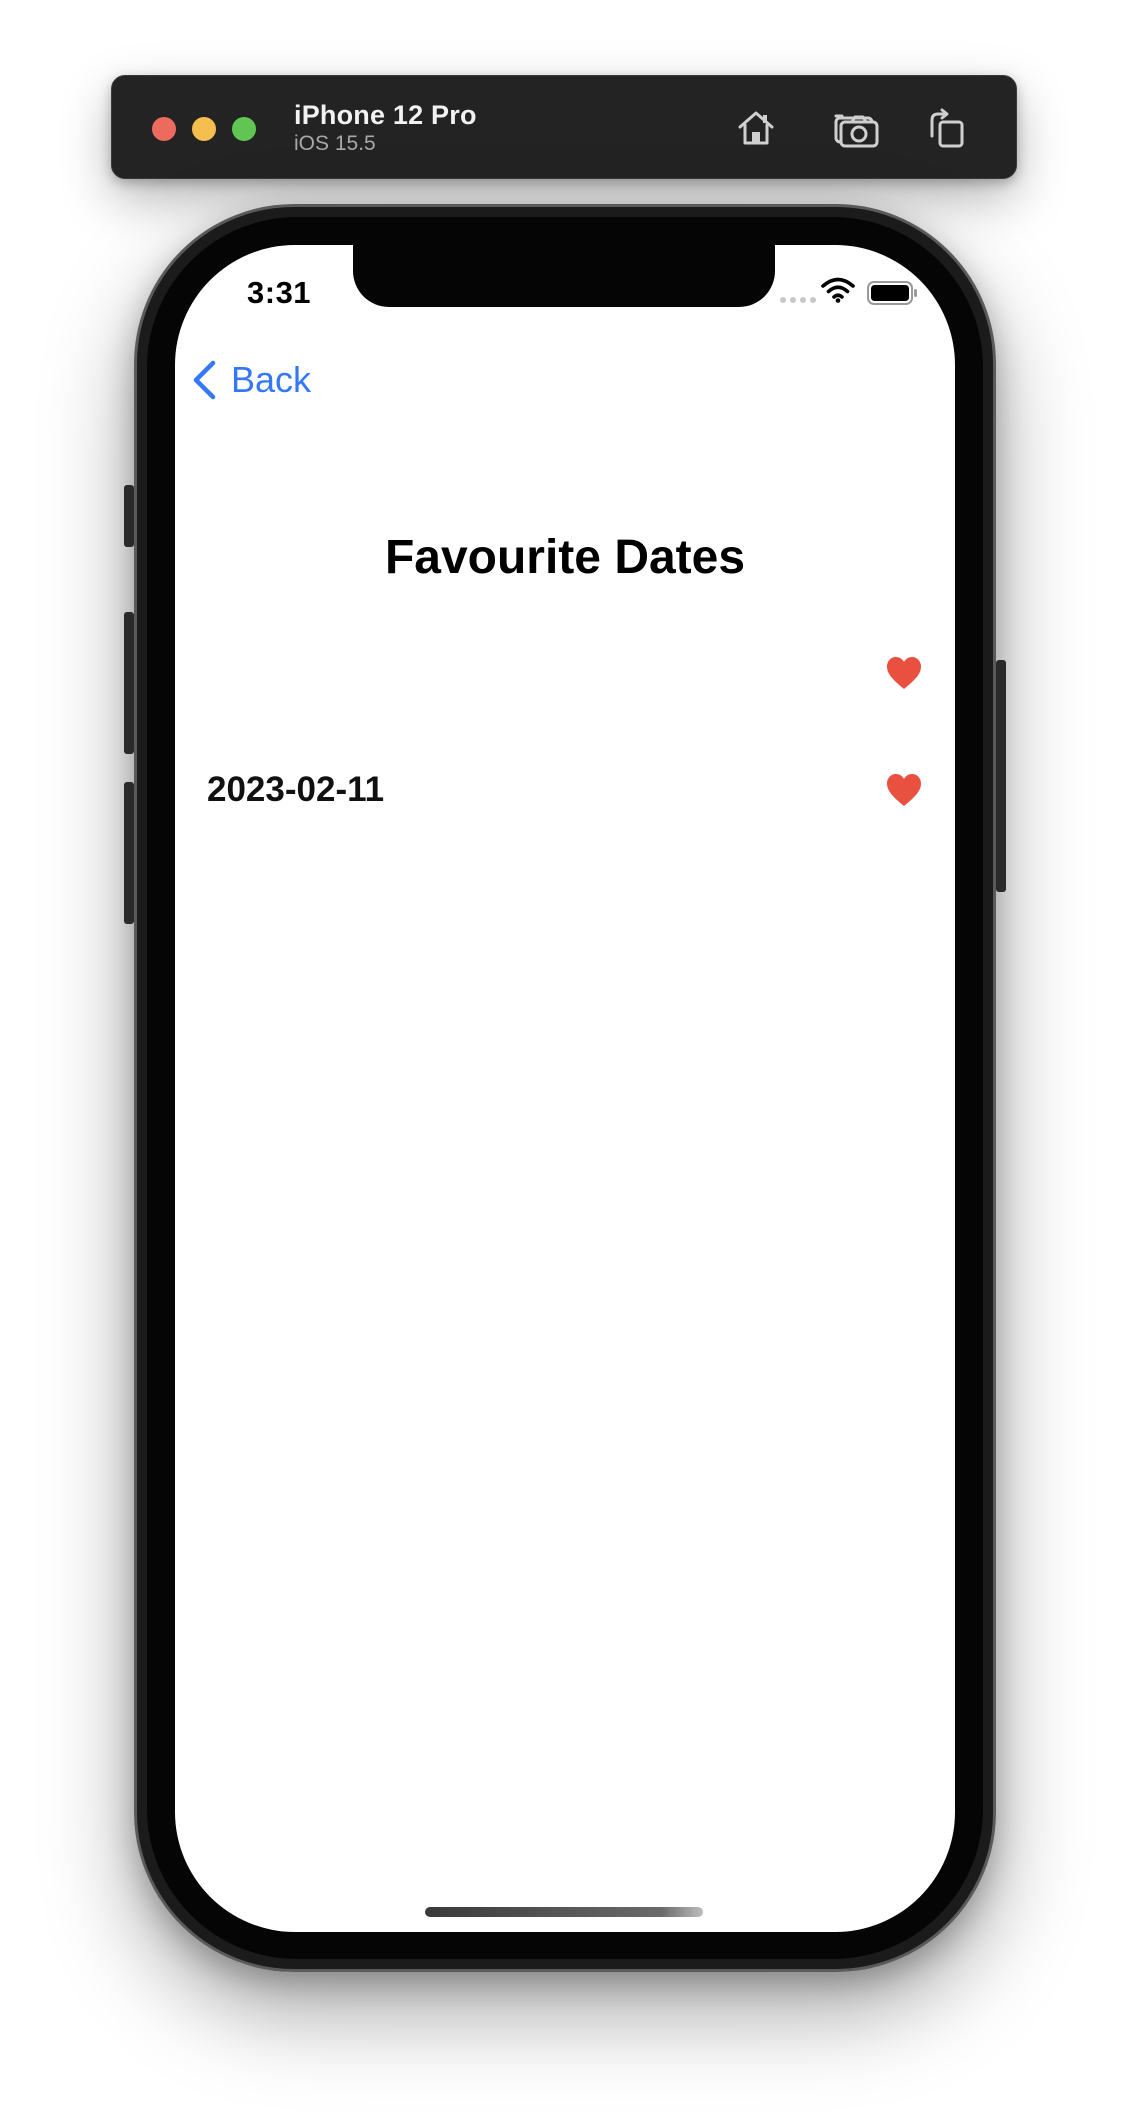  I want to click on back-button: Back, so click(251, 380).